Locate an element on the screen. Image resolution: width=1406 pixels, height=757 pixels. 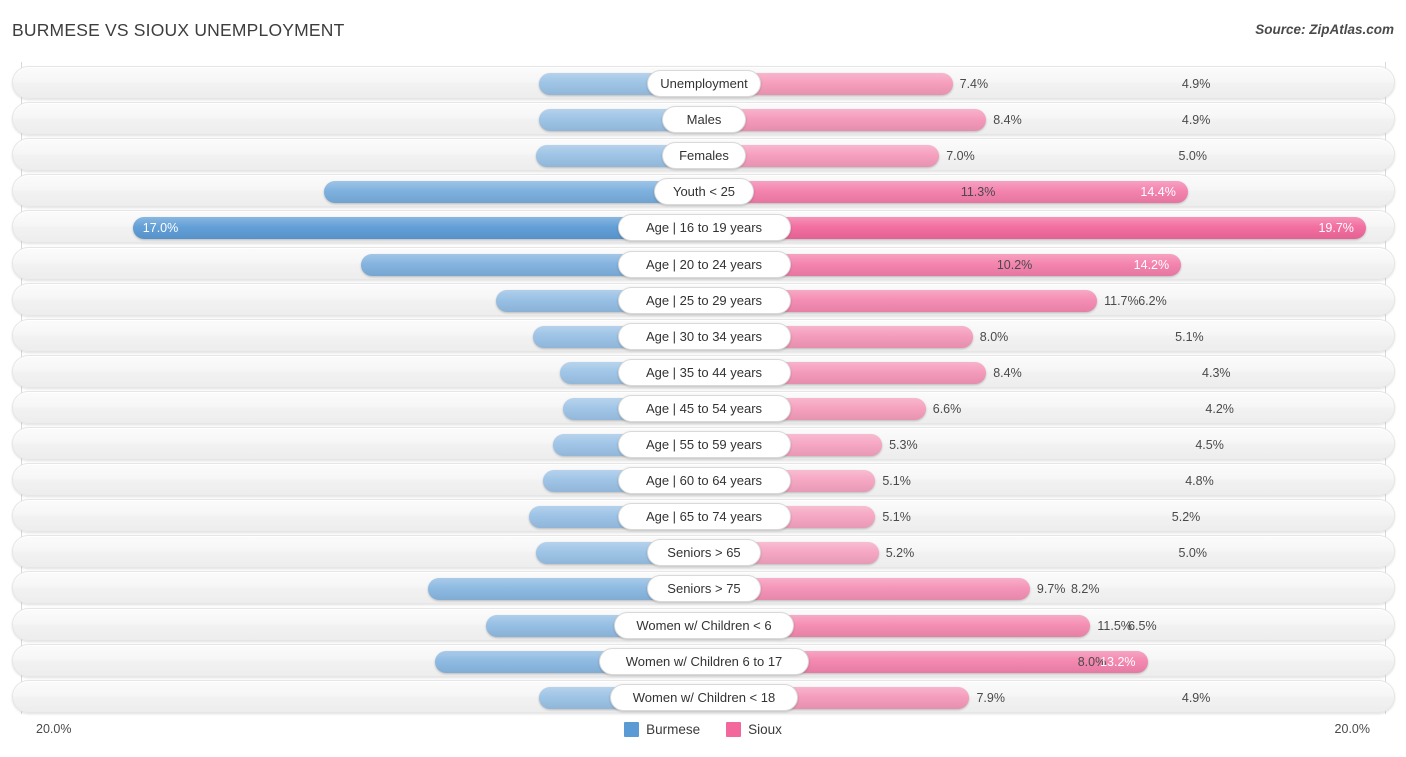
row-label-pill: Age | 35 to 44 years is located at coordinates (704, 372).